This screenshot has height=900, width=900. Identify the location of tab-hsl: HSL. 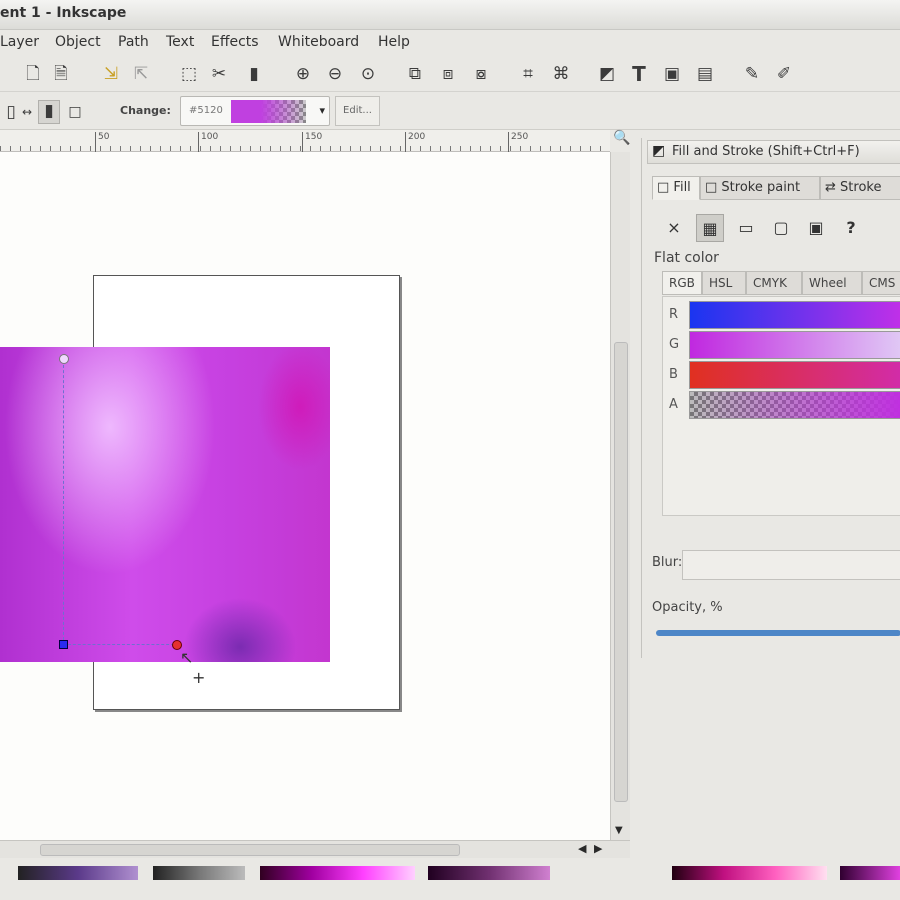
(724, 283).